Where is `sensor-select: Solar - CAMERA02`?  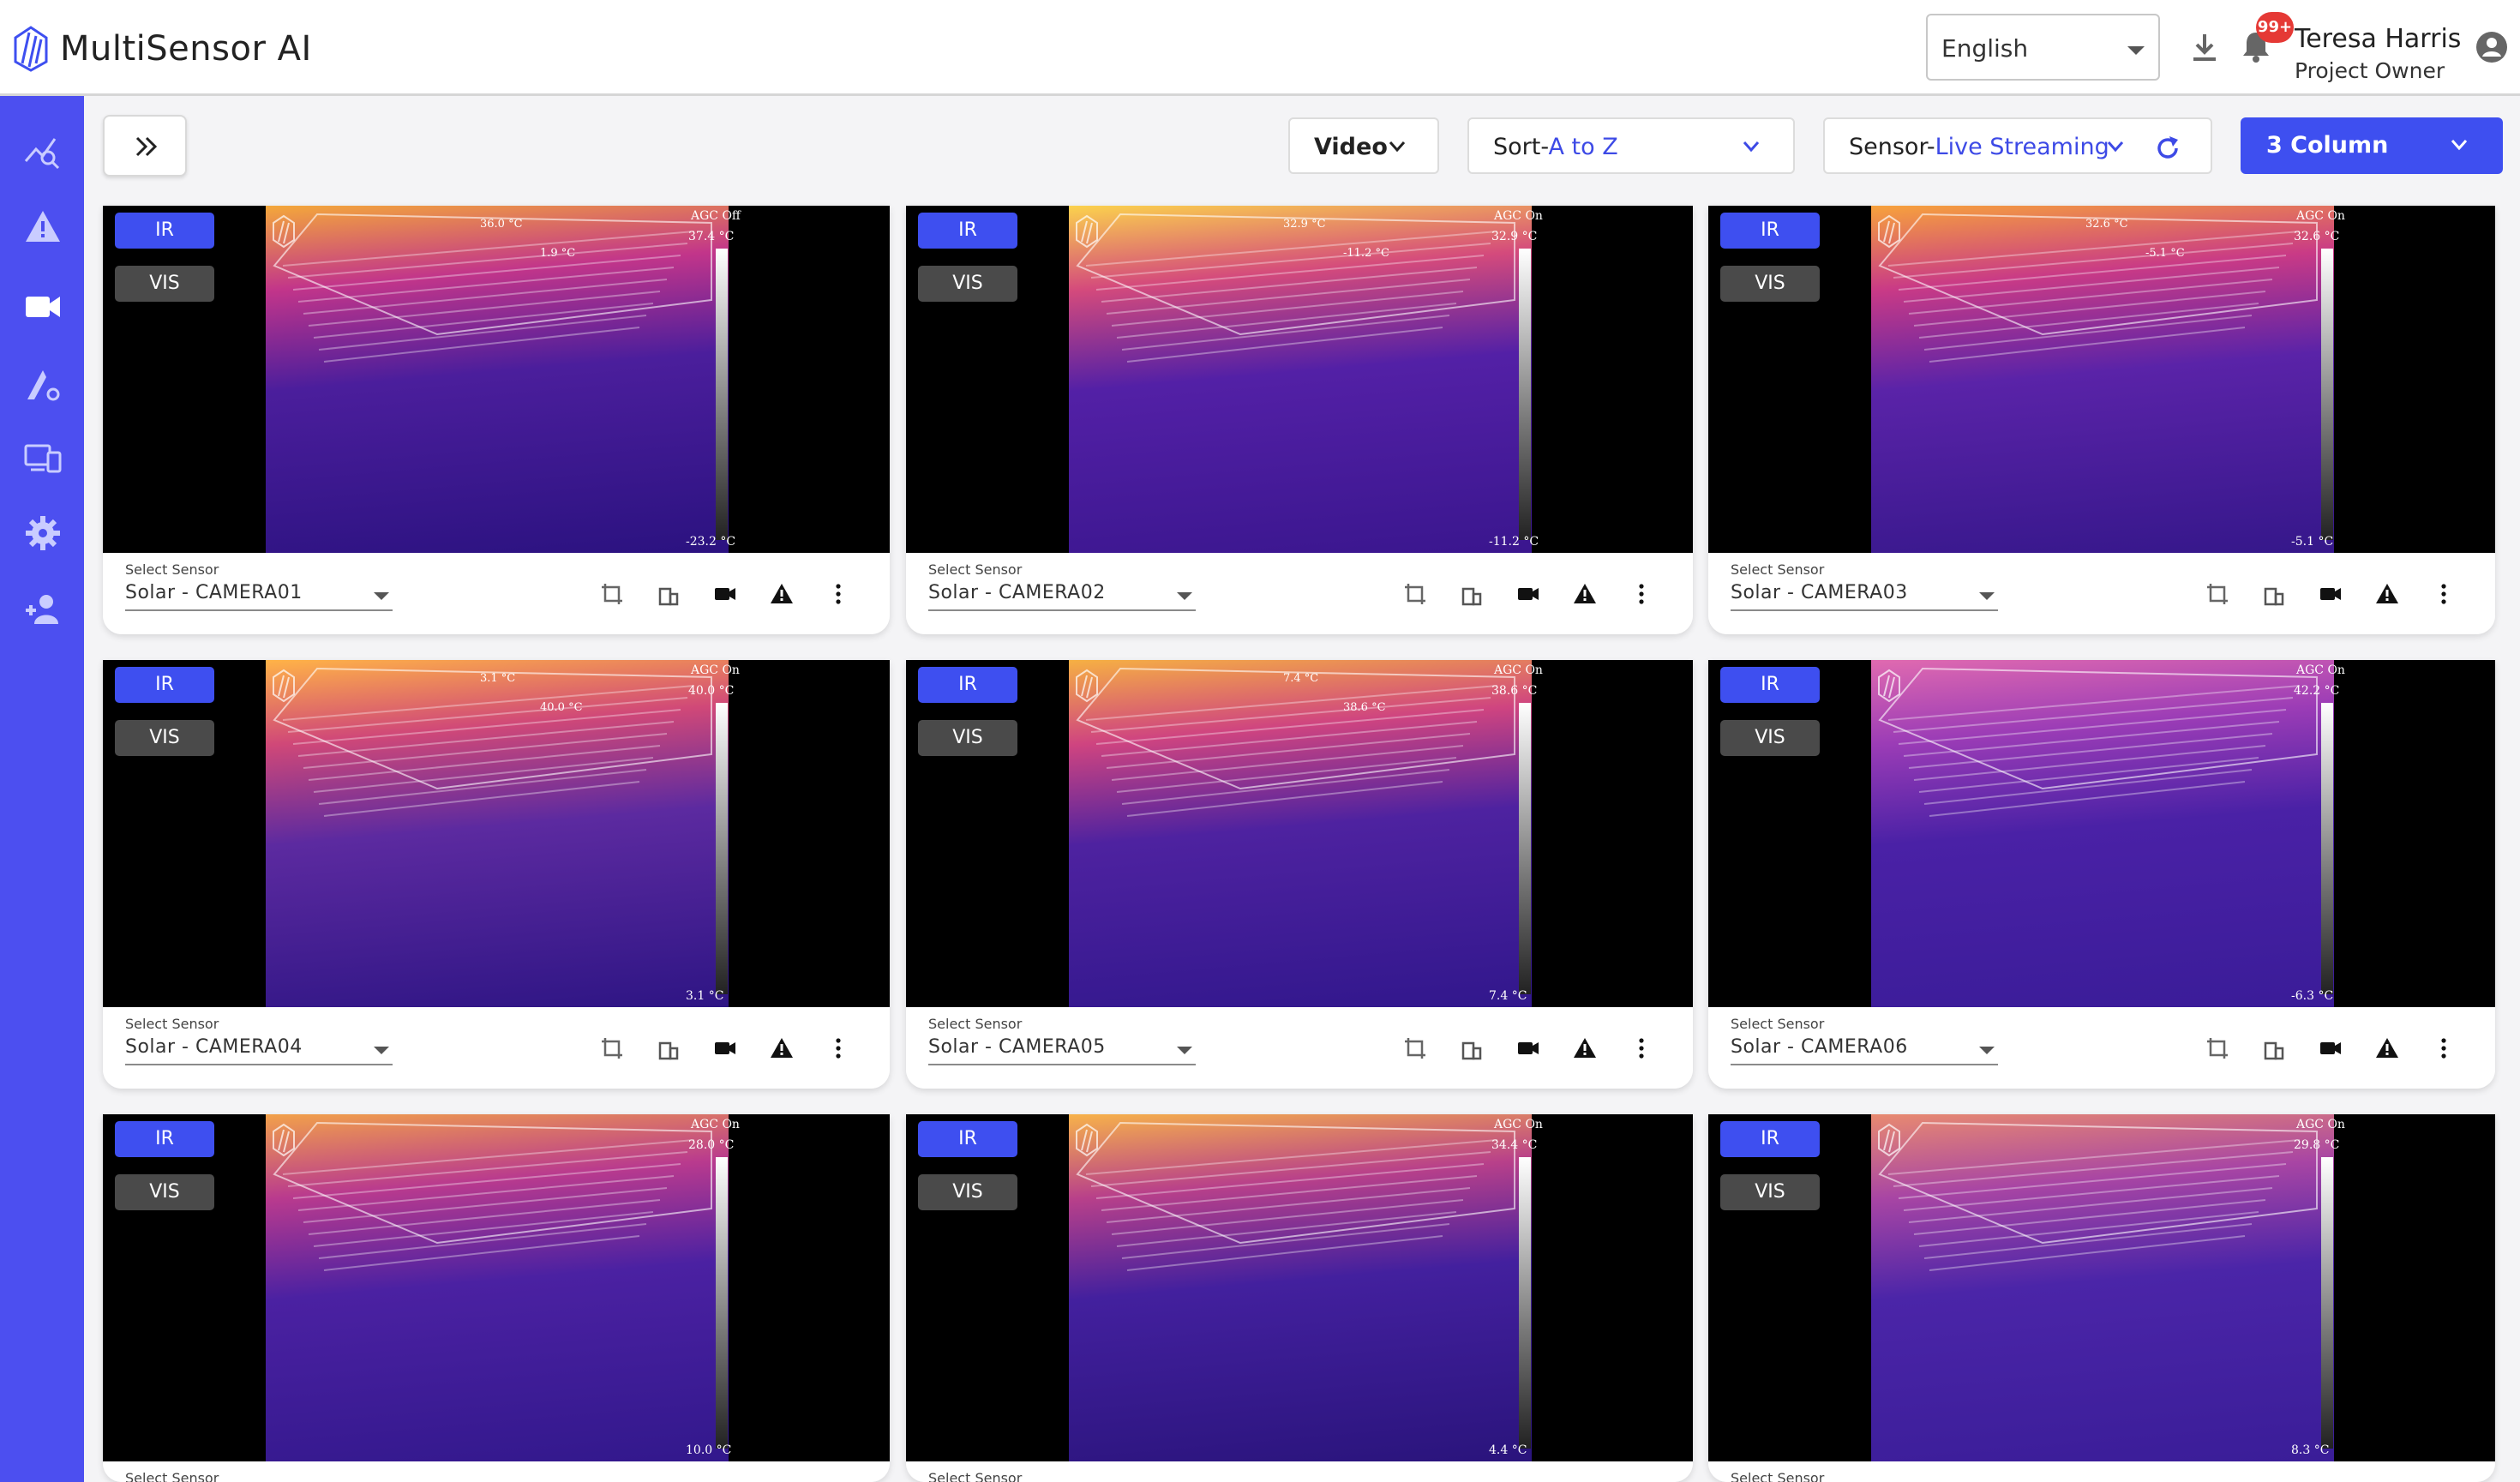 sensor-select: Solar - CAMERA02 is located at coordinates (1017, 592).